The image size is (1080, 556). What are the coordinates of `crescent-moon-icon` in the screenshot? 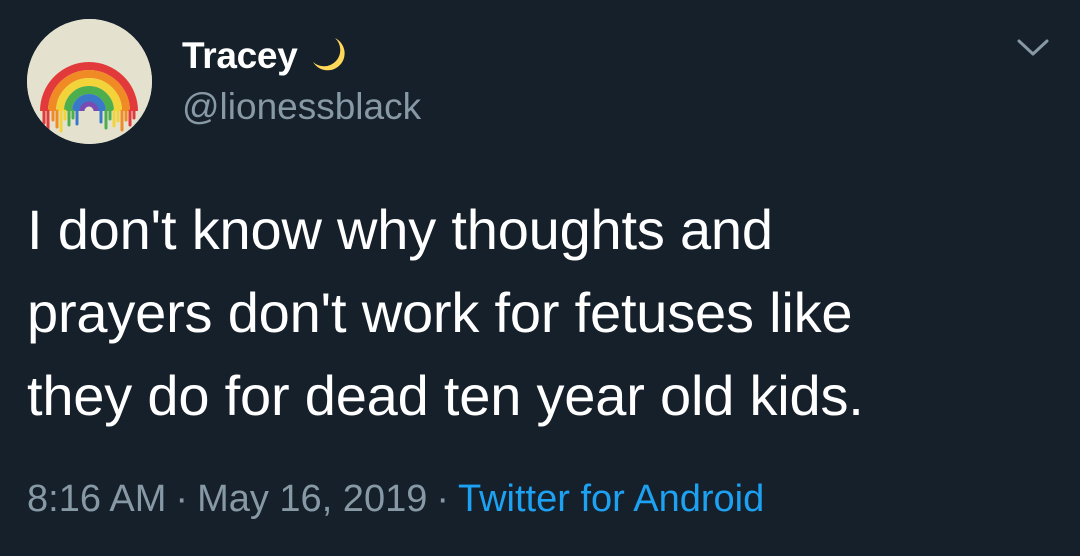 It's located at (329, 54).